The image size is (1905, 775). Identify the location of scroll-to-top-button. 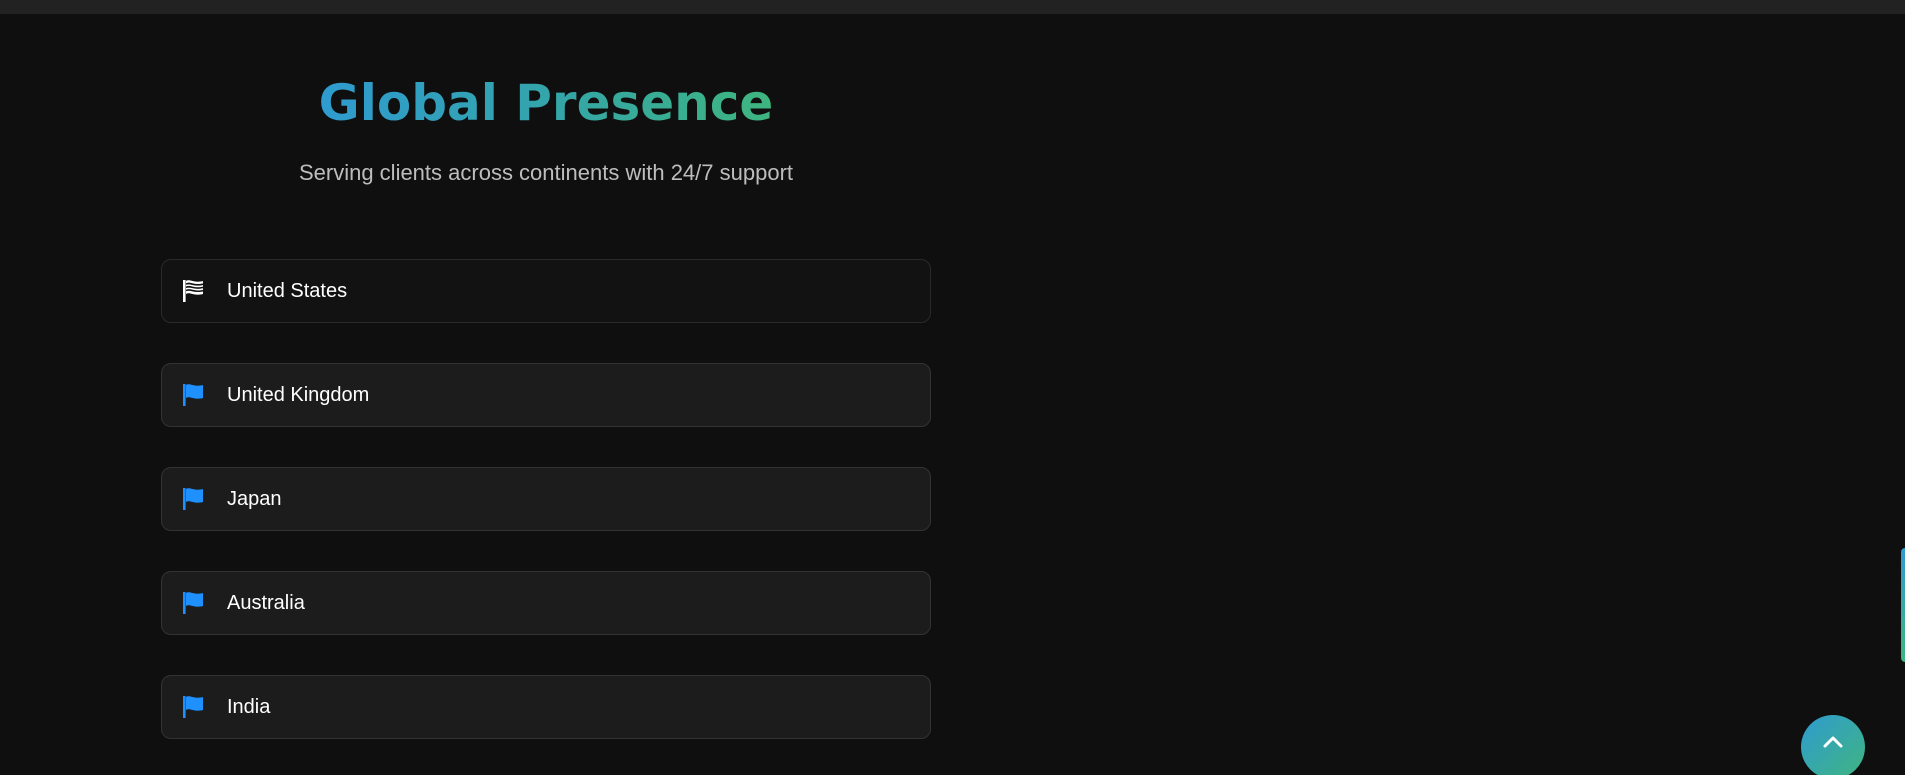
(1833, 745).